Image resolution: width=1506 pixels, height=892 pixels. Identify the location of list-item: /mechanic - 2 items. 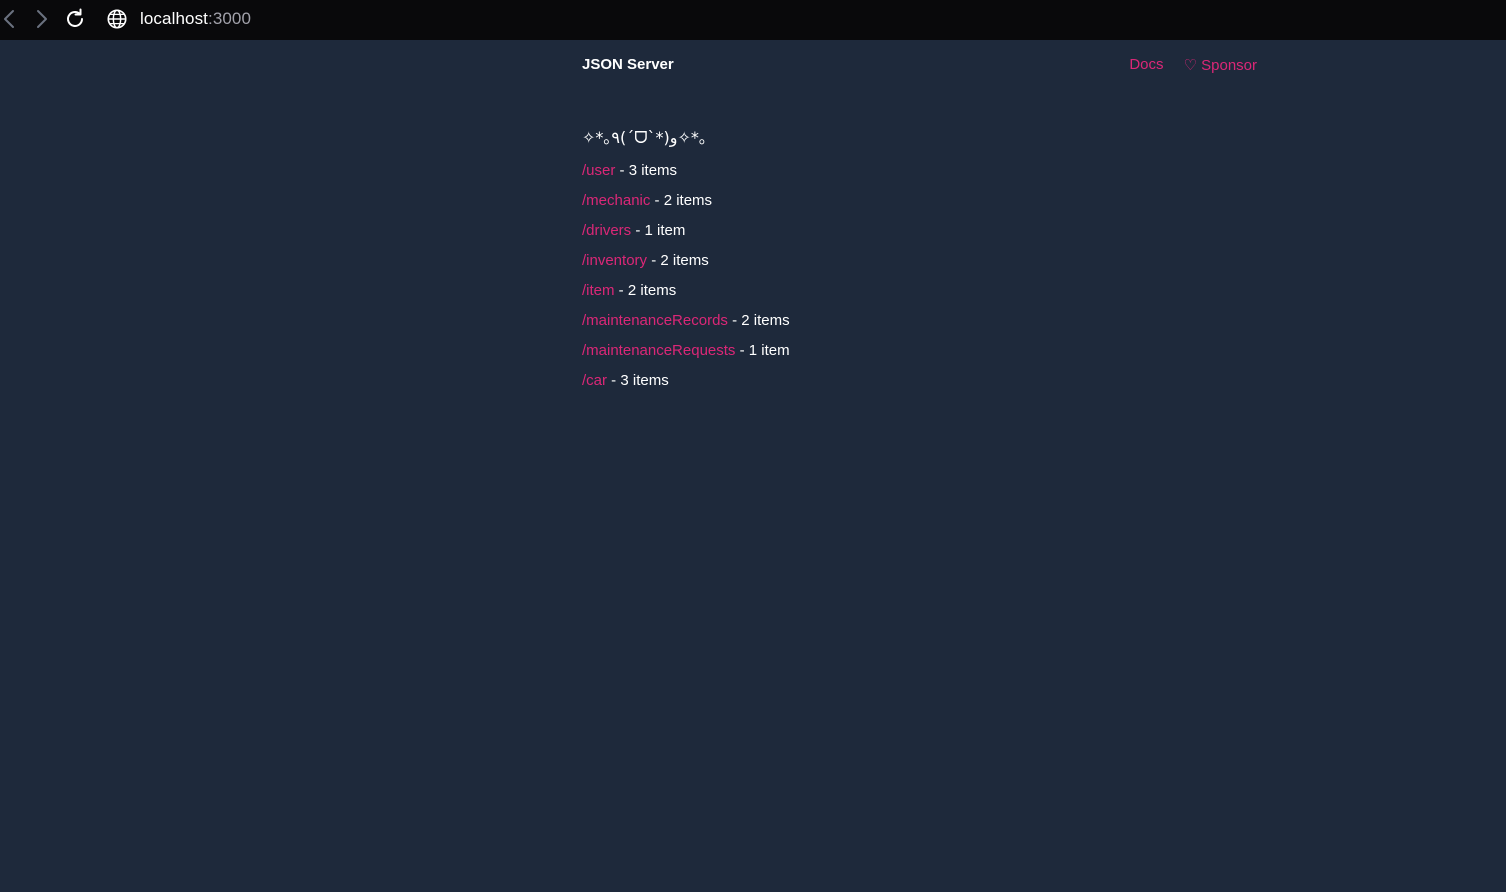
(686, 206).